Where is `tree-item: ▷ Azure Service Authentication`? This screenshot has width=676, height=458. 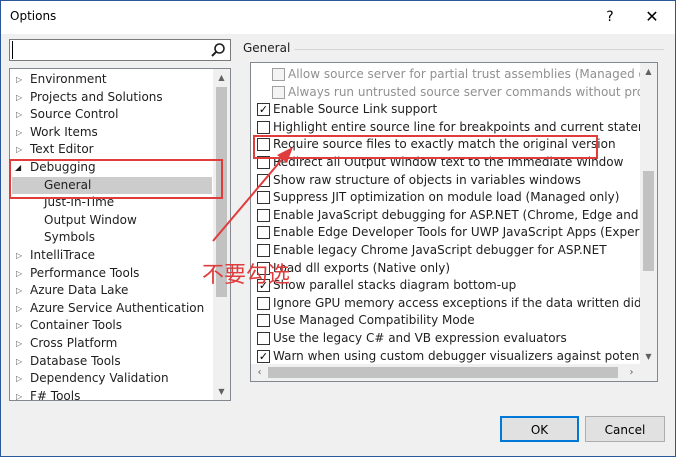 tree-item: ▷ Azure Service Authentication is located at coordinates (111, 309).